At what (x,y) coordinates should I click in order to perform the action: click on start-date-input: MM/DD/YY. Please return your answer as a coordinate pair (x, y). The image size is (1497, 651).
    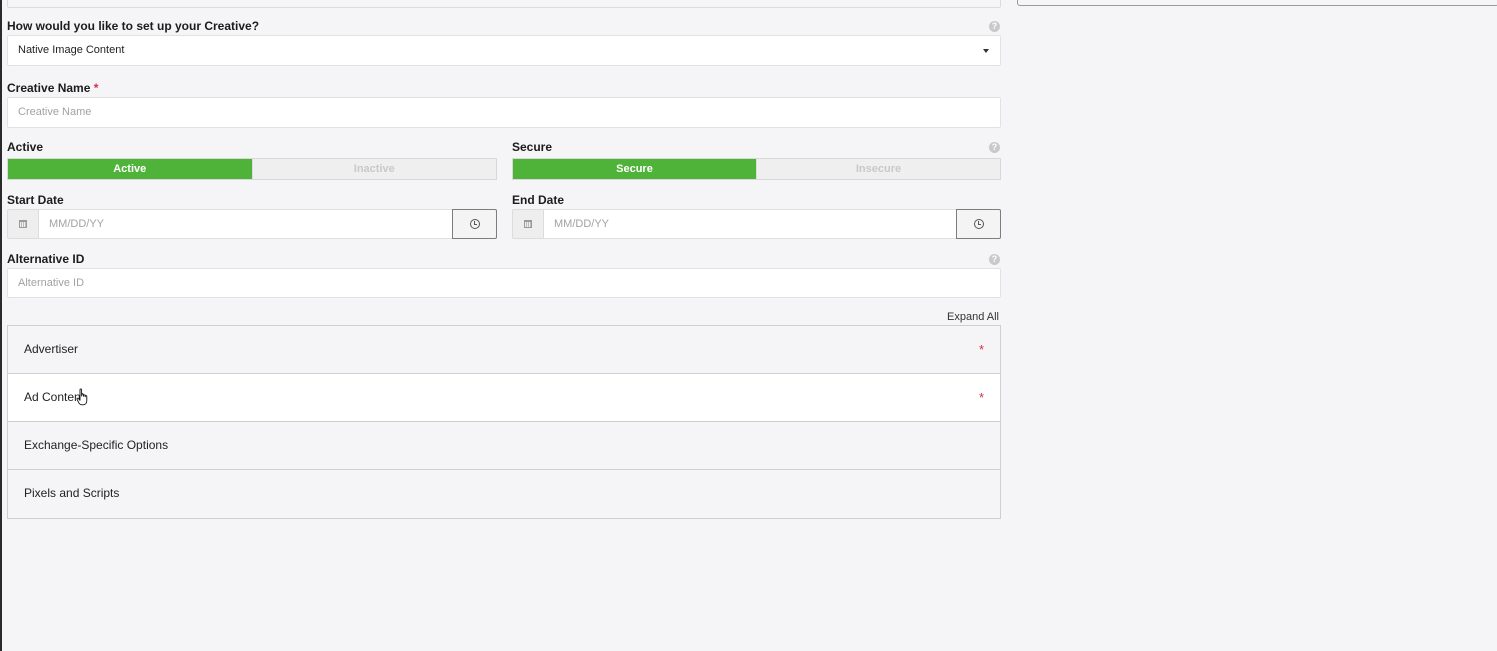
    Looking at the image, I should click on (245, 224).